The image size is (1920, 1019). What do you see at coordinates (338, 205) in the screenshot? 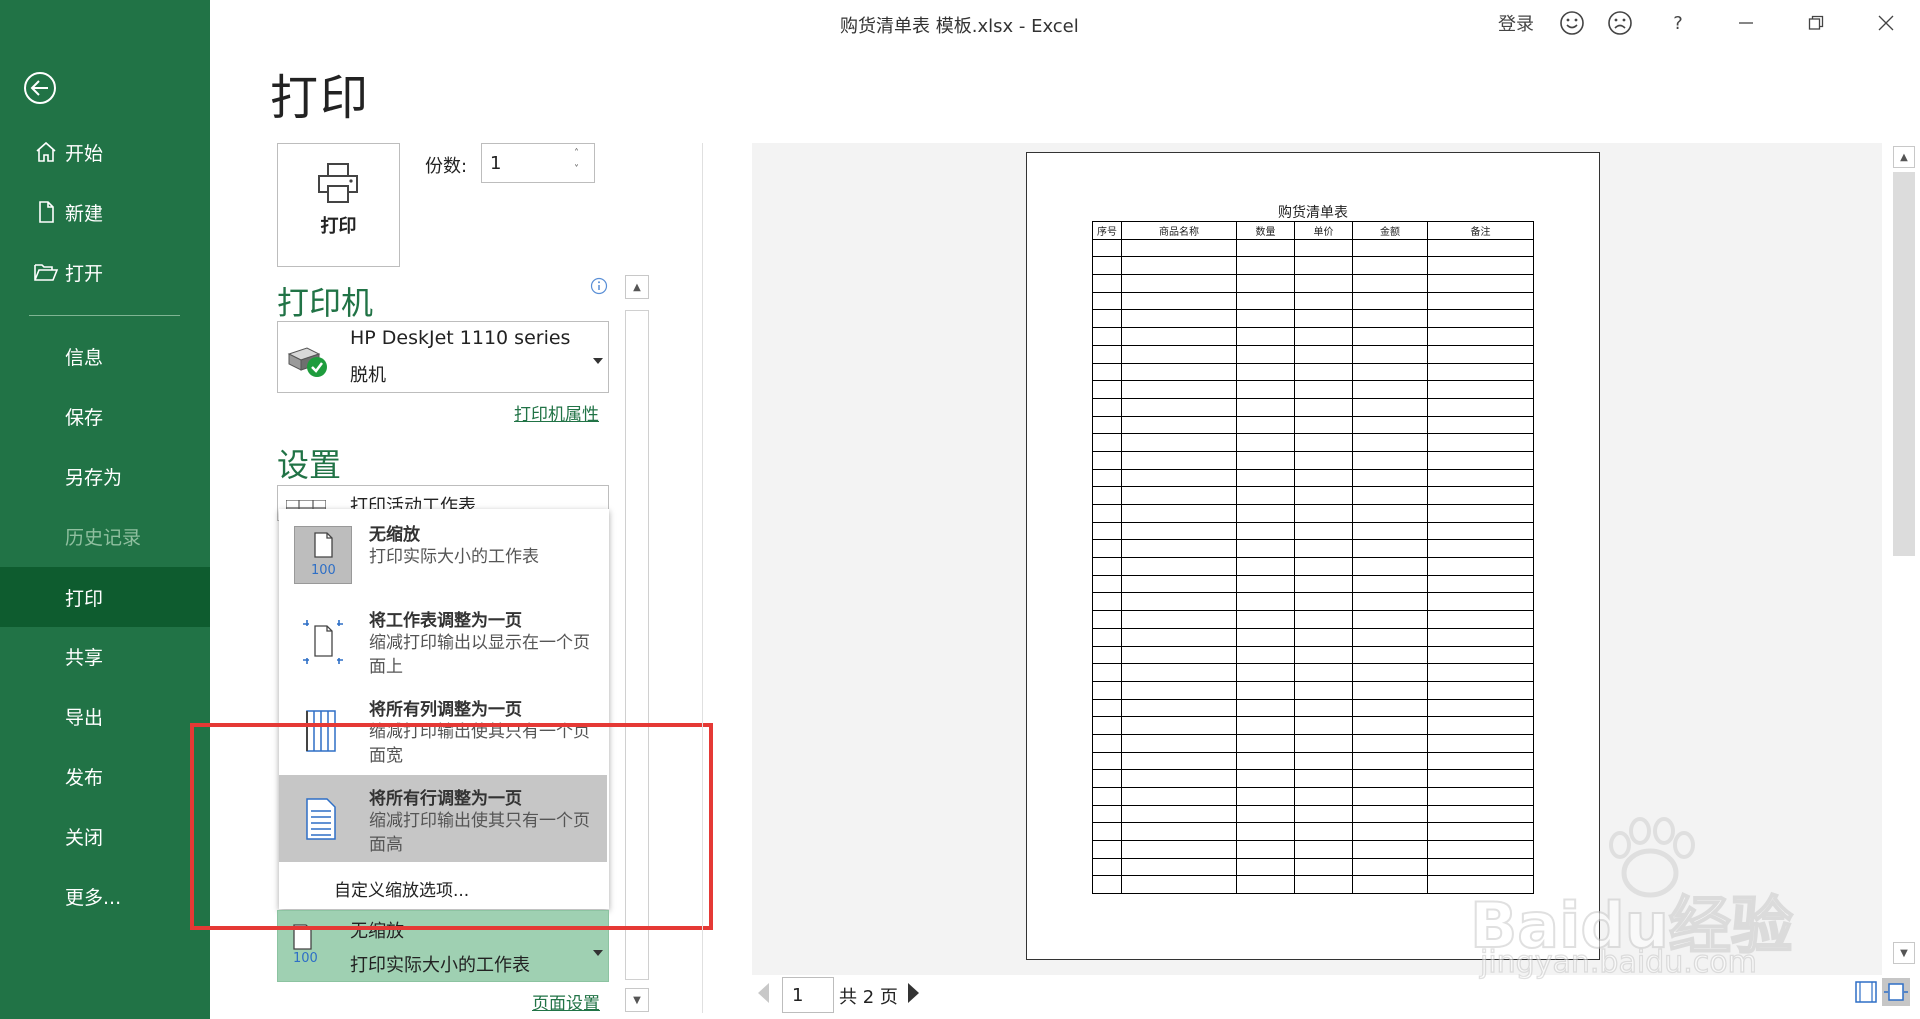
I see `print-button: 打印` at bounding box center [338, 205].